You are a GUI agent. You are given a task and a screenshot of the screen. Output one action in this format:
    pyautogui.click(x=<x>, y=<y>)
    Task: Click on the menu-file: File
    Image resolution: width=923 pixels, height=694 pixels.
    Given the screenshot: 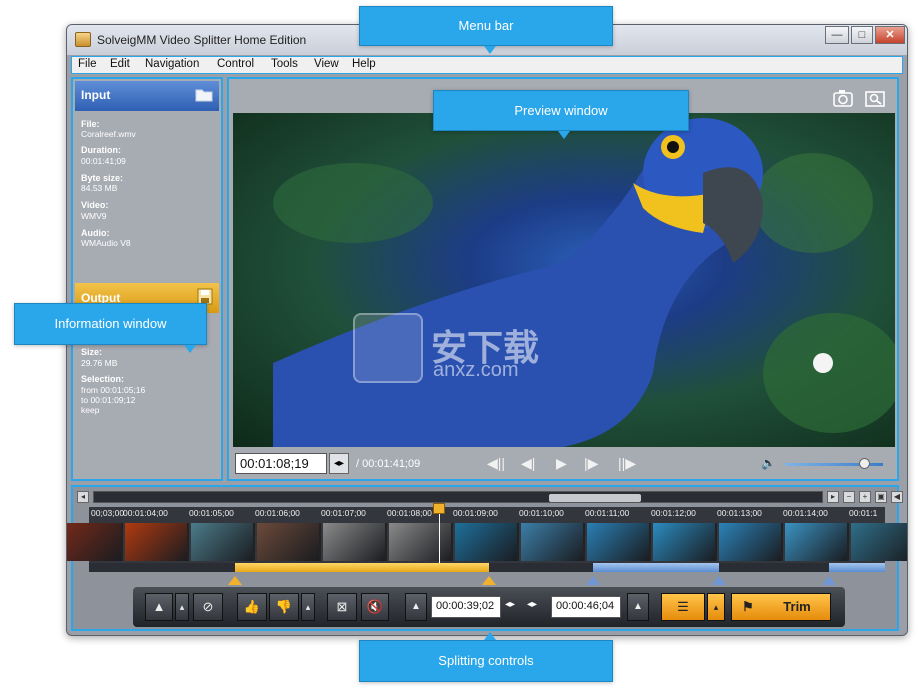 What is the action you would take?
    pyautogui.click(x=87, y=64)
    